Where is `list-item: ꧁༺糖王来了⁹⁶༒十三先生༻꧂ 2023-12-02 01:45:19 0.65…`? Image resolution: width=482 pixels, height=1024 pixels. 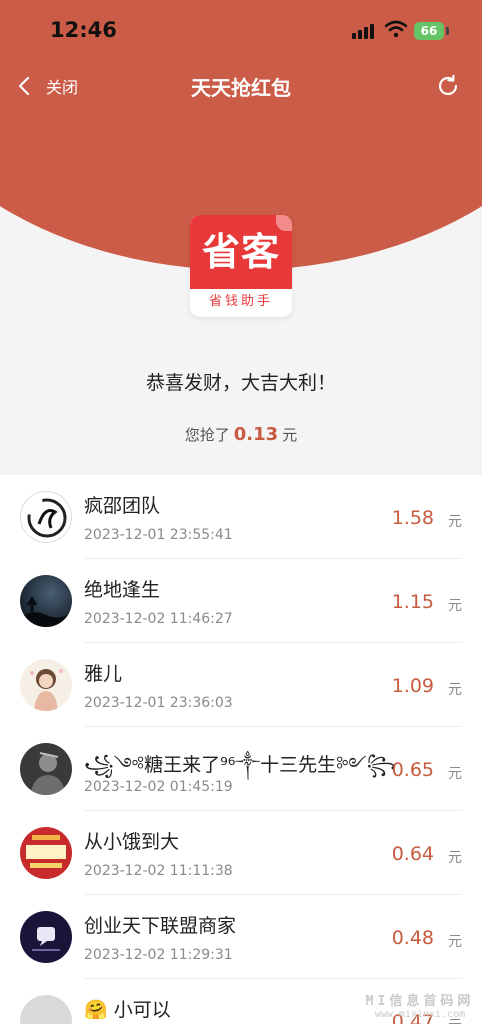
list-item: ꧁༺糖王来了⁹⁶༒十三先生༻꧂ 2023-12-02 01:45:19 0.65… is located at coordinates (241, 769).